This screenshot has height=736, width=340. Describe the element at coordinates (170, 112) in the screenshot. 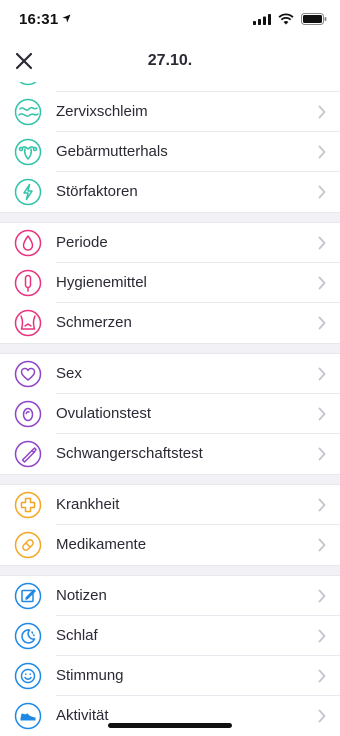

I see `list-item-zervixschleim: Zervixschleim` at that location.